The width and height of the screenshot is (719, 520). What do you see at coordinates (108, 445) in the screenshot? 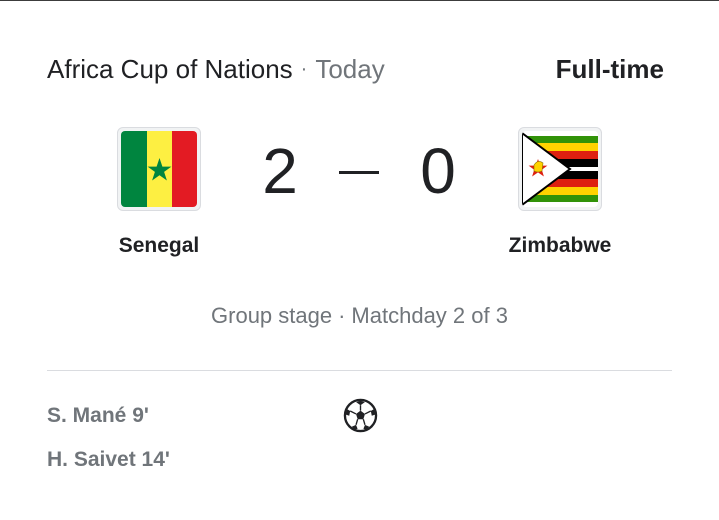
I see `home-goal-scorers: S. Mané 9' H. Saivet 14'` at bounding box center [108, 445].